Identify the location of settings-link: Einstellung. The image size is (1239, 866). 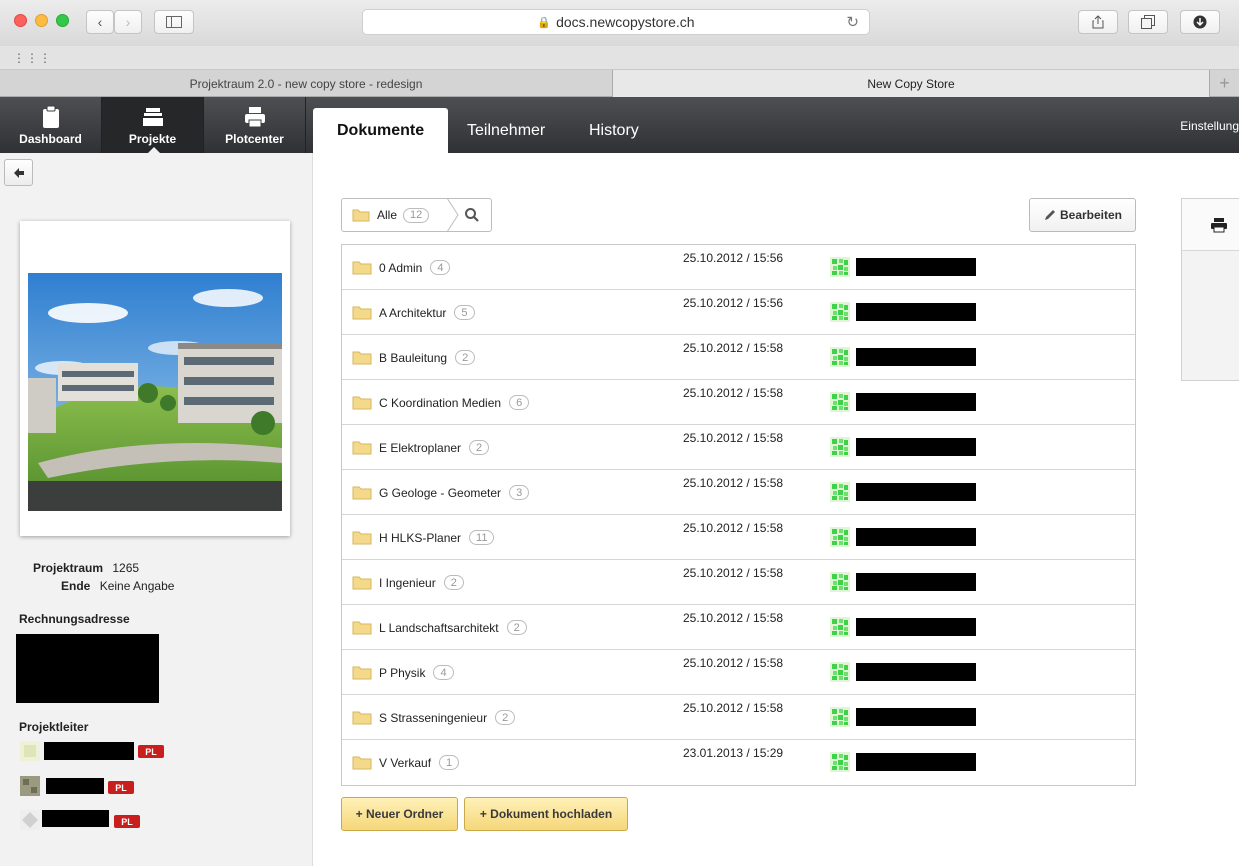
(1209, 126).